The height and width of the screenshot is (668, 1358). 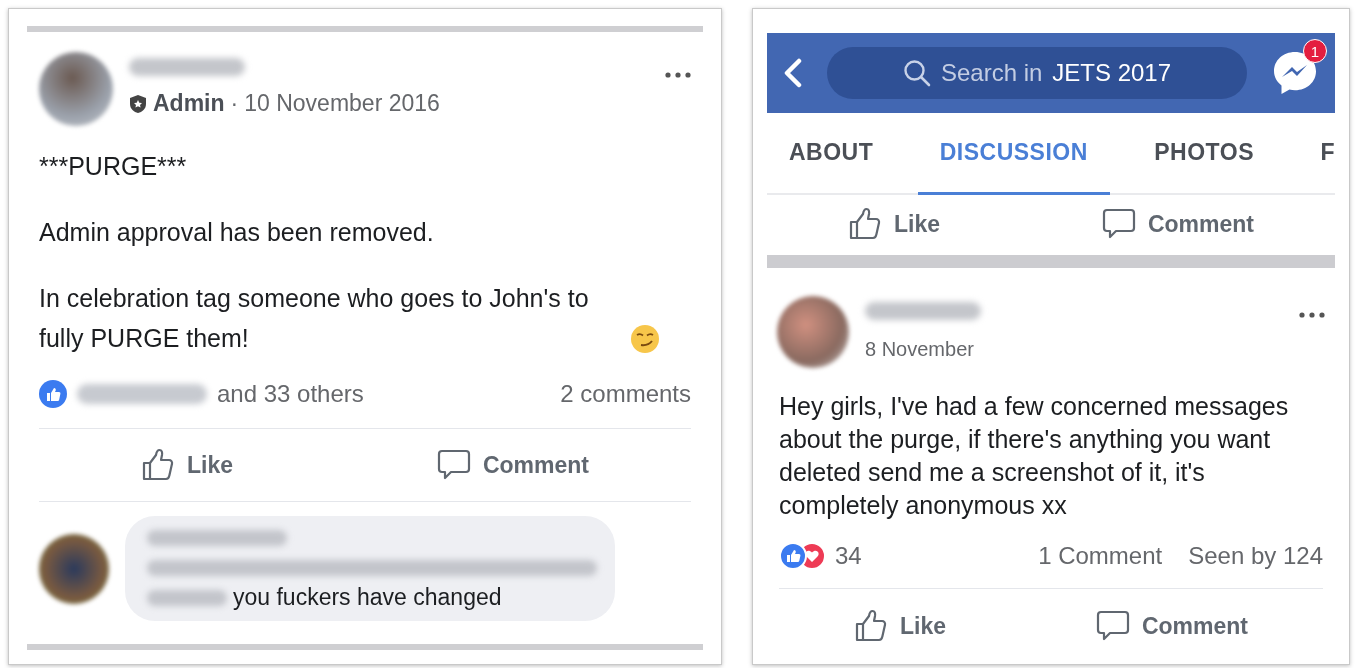 I want to click on notification-badge: 1, so click(x=1315, y=51).